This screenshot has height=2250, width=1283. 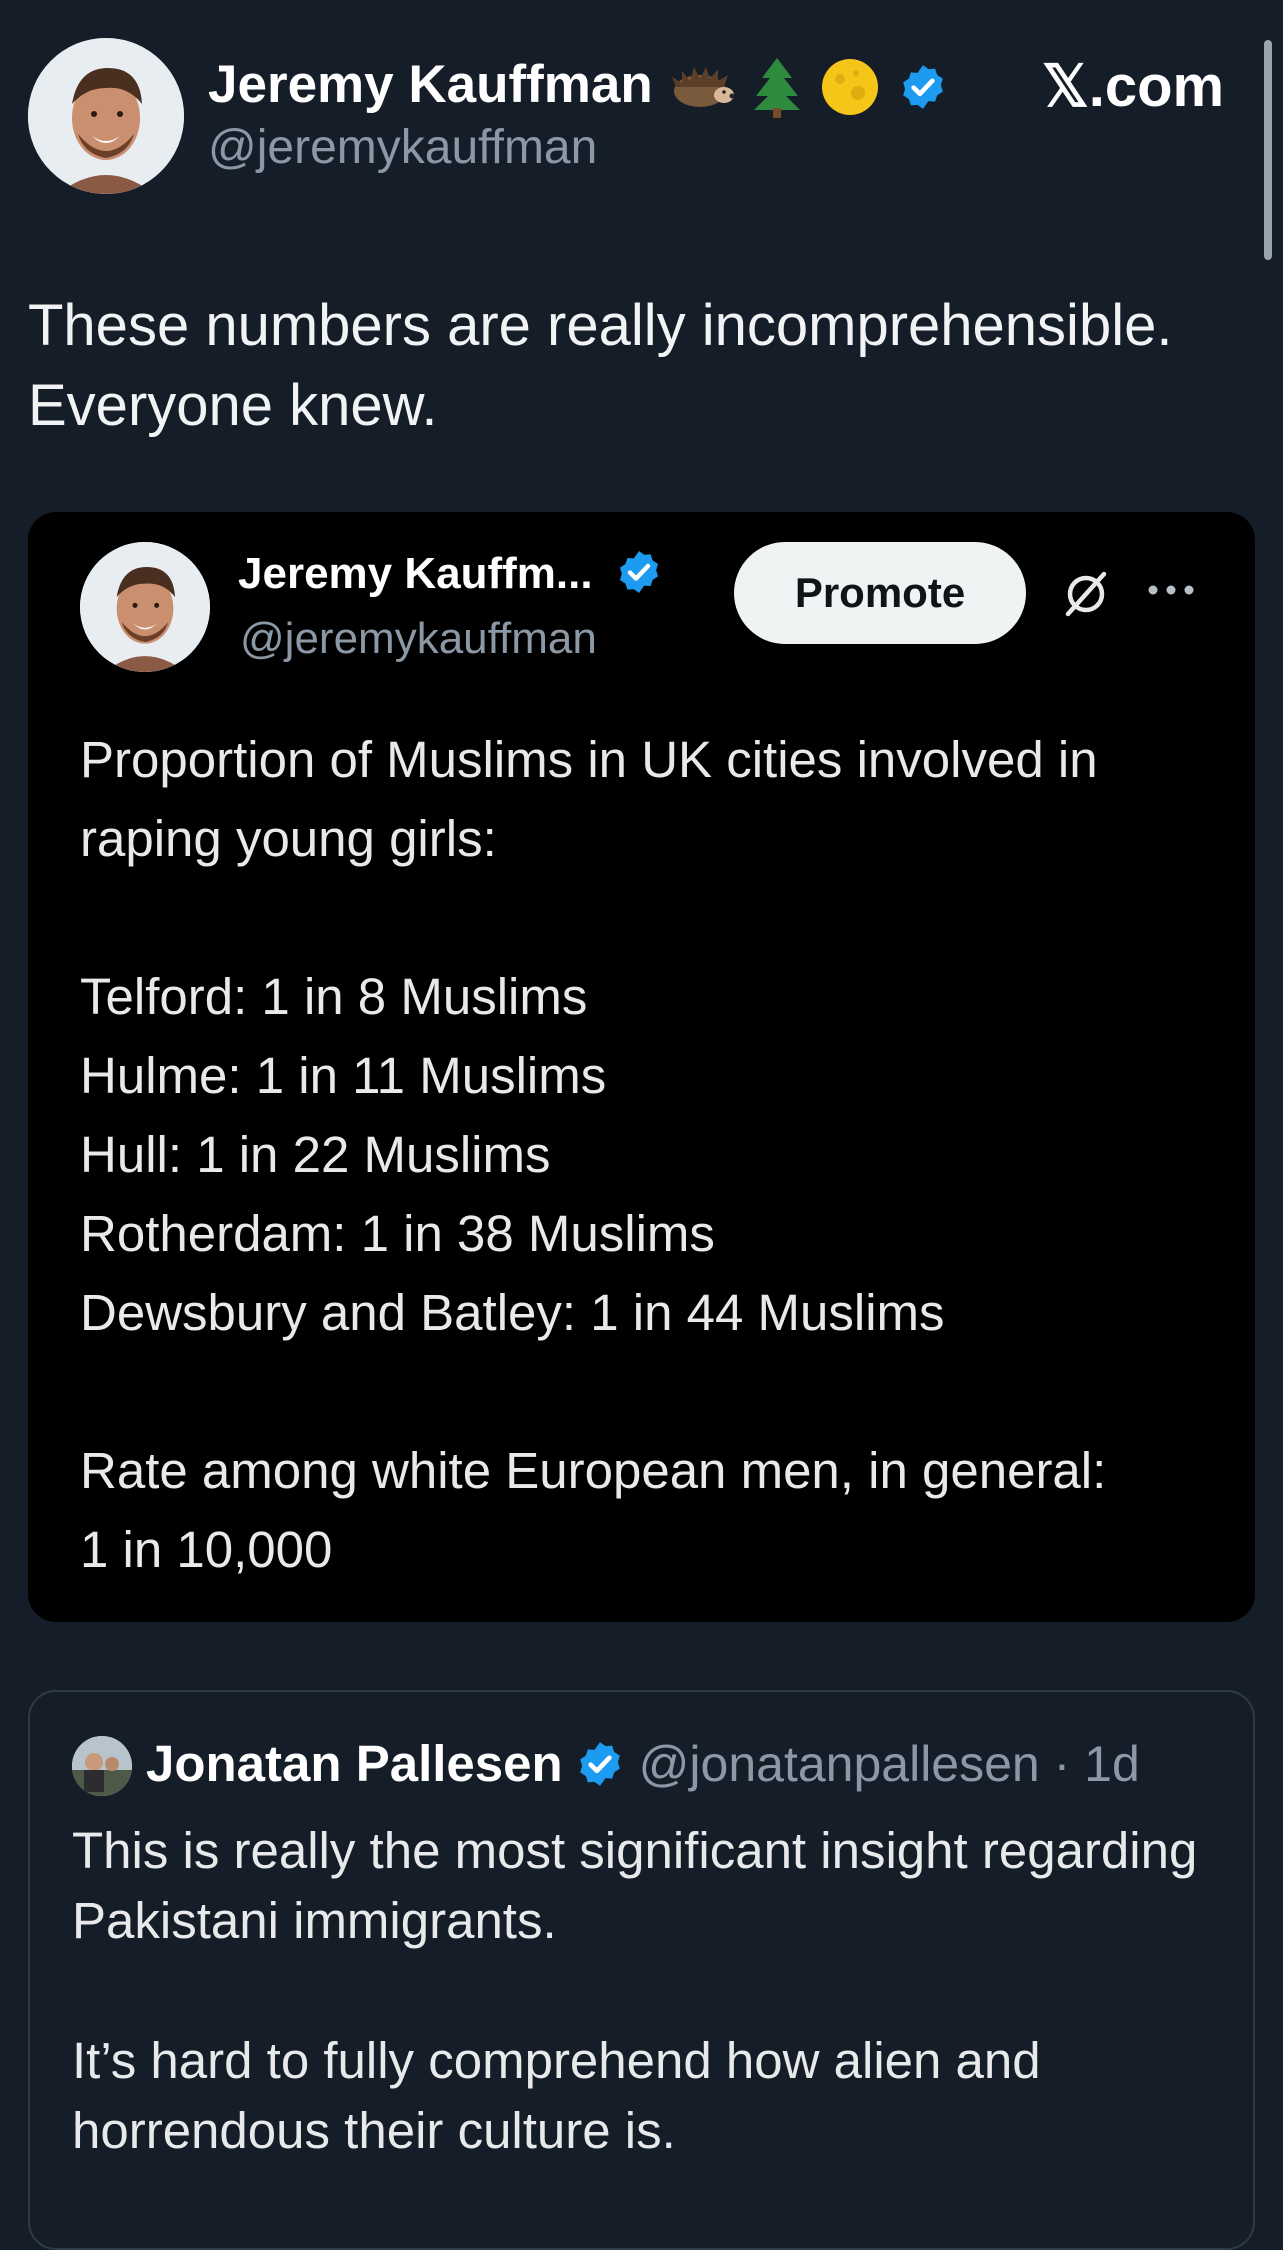 I want to click on site-label: 𝕏.com, so click(x=1133, y=86).